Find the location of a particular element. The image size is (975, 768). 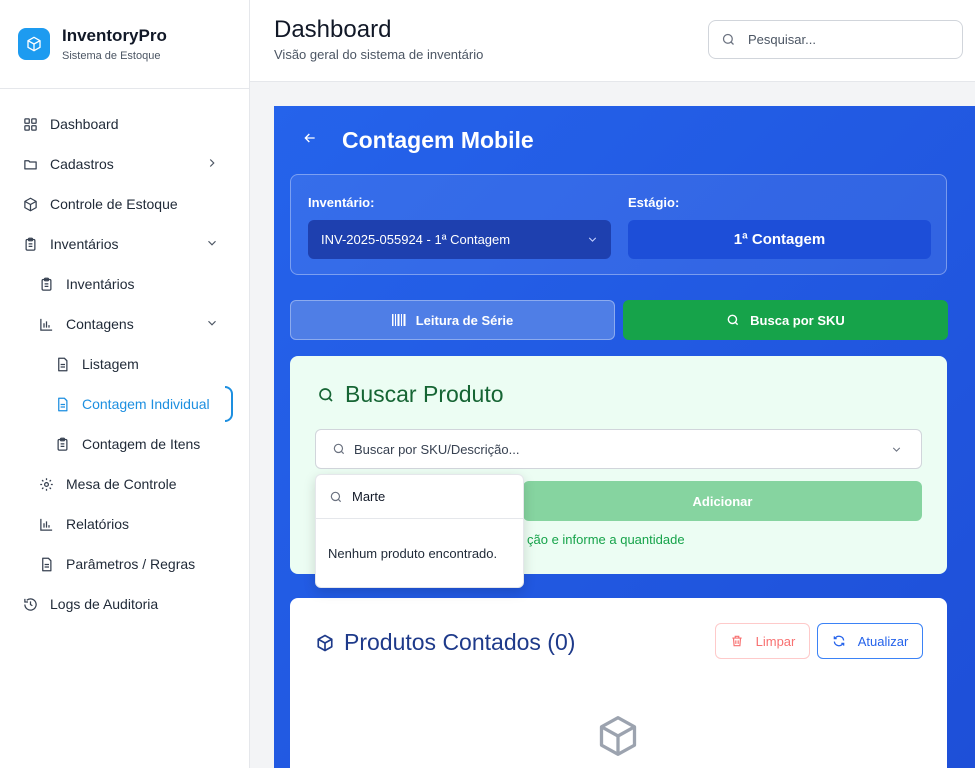

folder-icon is located at coordinates (30, 164).